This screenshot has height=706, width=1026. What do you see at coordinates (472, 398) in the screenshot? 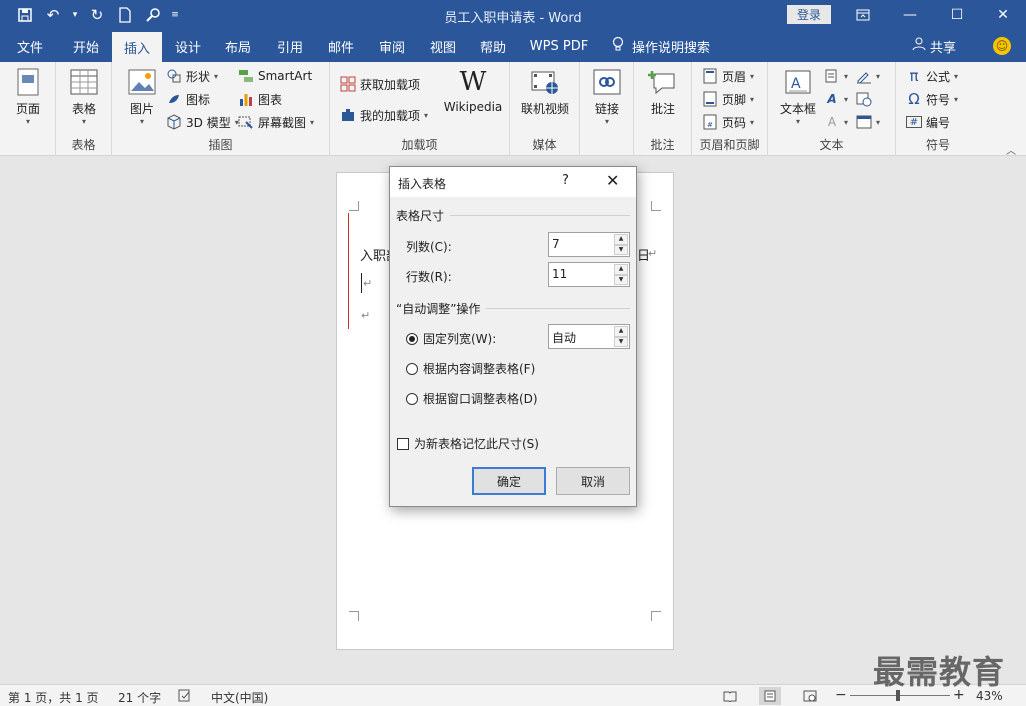
I see `autofit-window-radio: 根据窗口调整表格(D)` at bounding box center [472, 398].